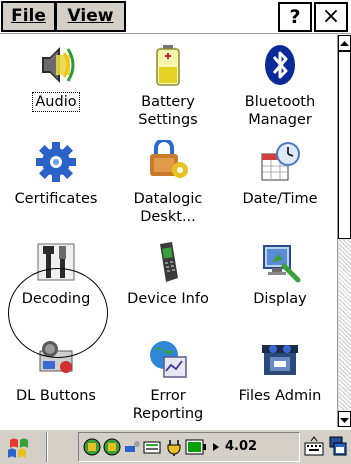 The height and width of the screenshot is (464, 351). I want to click on scroll-down-button, so click(344, 419).